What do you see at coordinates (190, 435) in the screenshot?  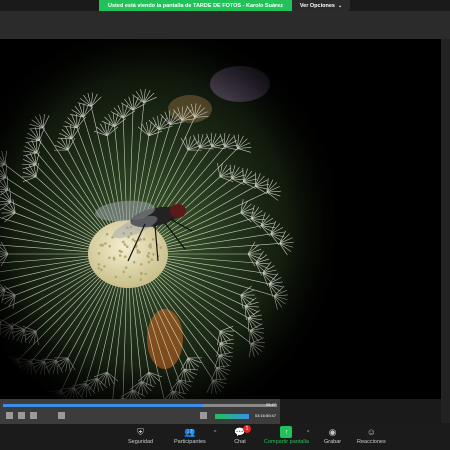 I see `participants-button: 👥 27 Participantes` at bounding box center [190, 435].